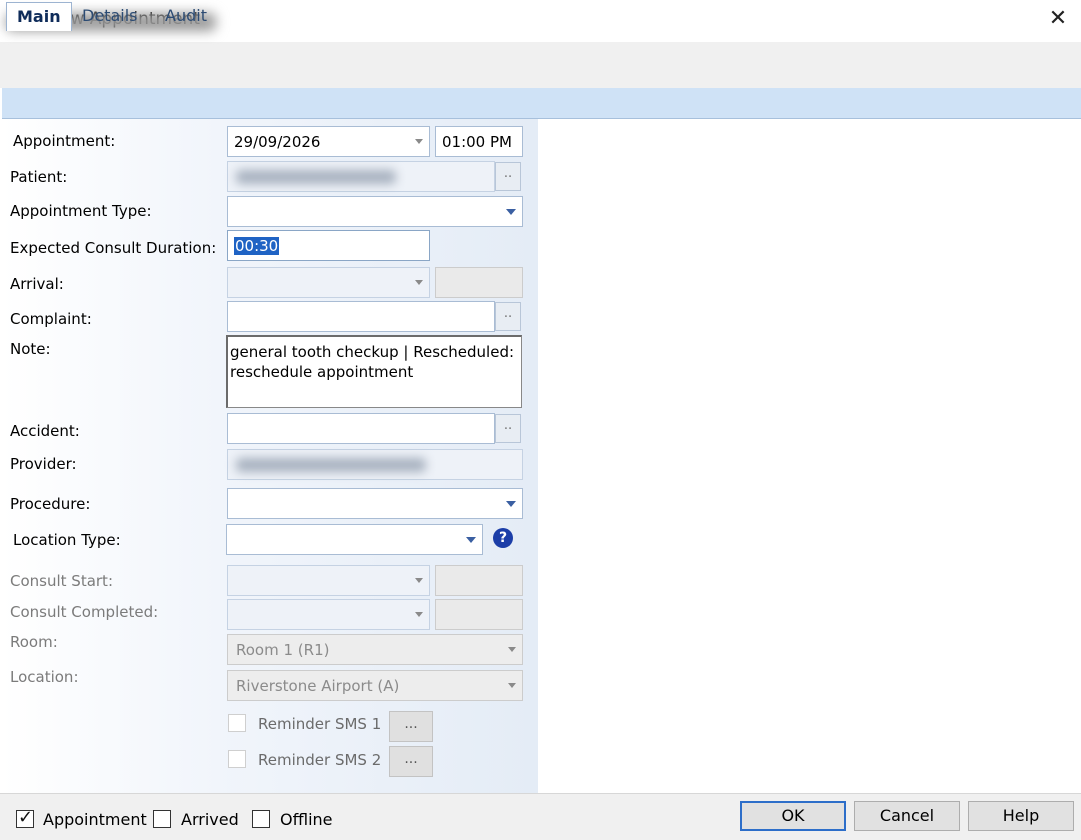 This screenshot has height=840, width=1081. What do you see at coordinates (907, 816) in the screenshot?
I see `cancel-button: Cancel` at bounding box center [907, 816].